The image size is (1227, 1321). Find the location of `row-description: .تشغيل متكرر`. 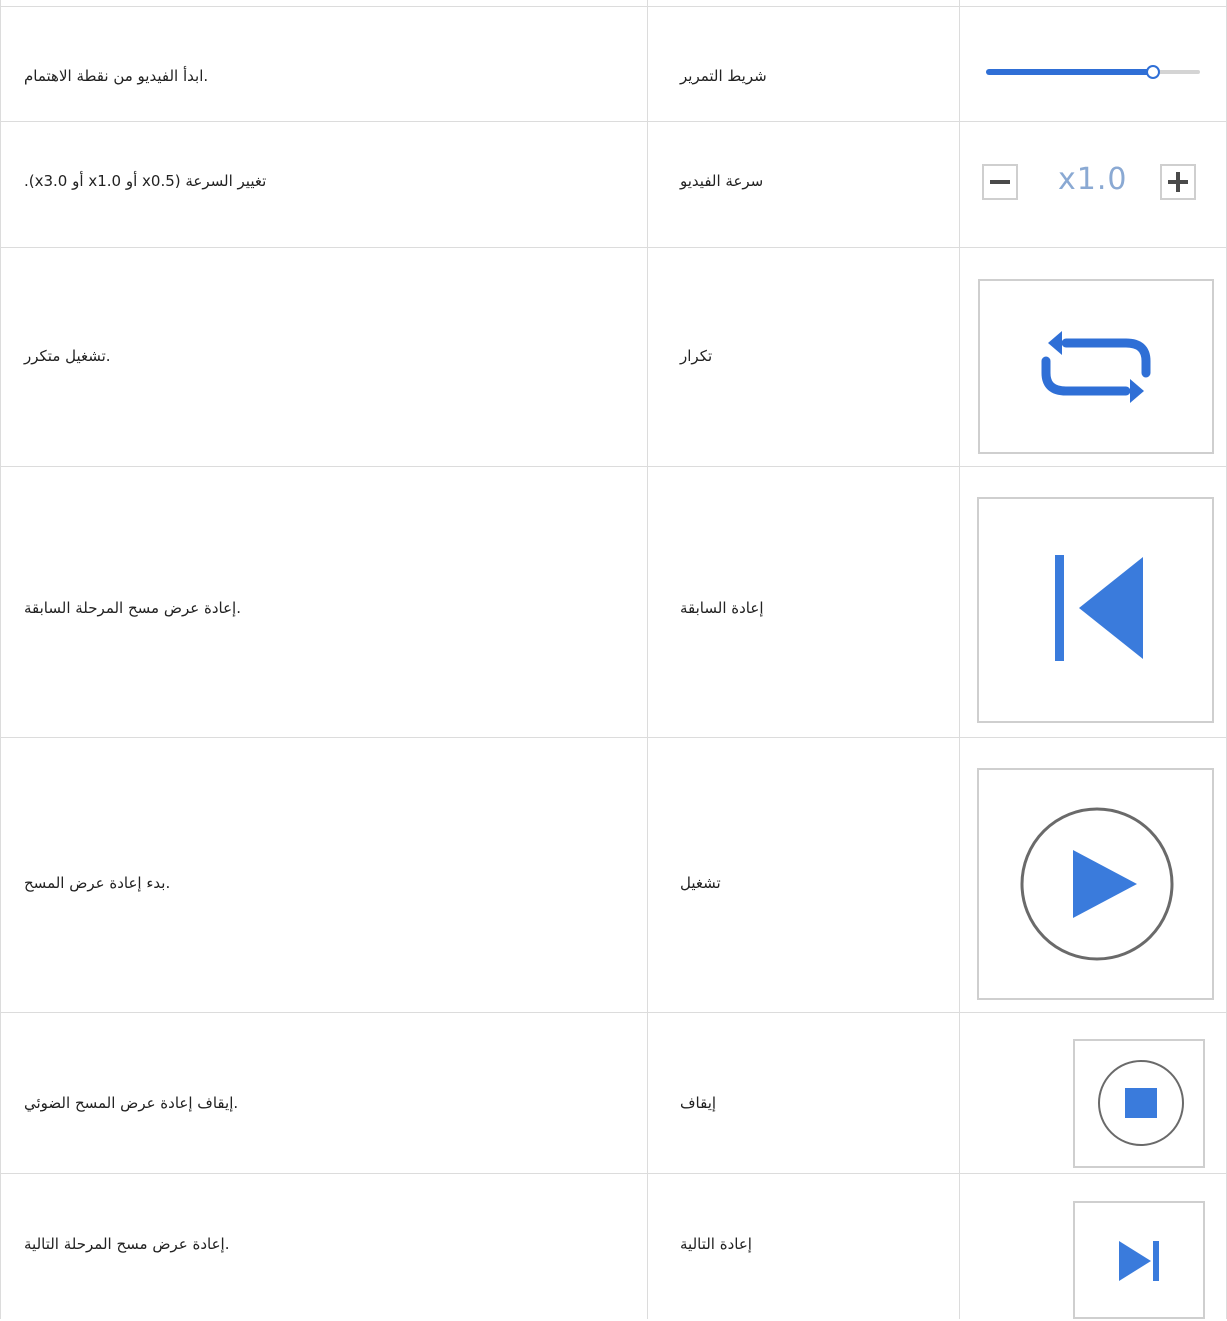

row-description: .تشغيل متكرر is located at coordinates (67, 356).